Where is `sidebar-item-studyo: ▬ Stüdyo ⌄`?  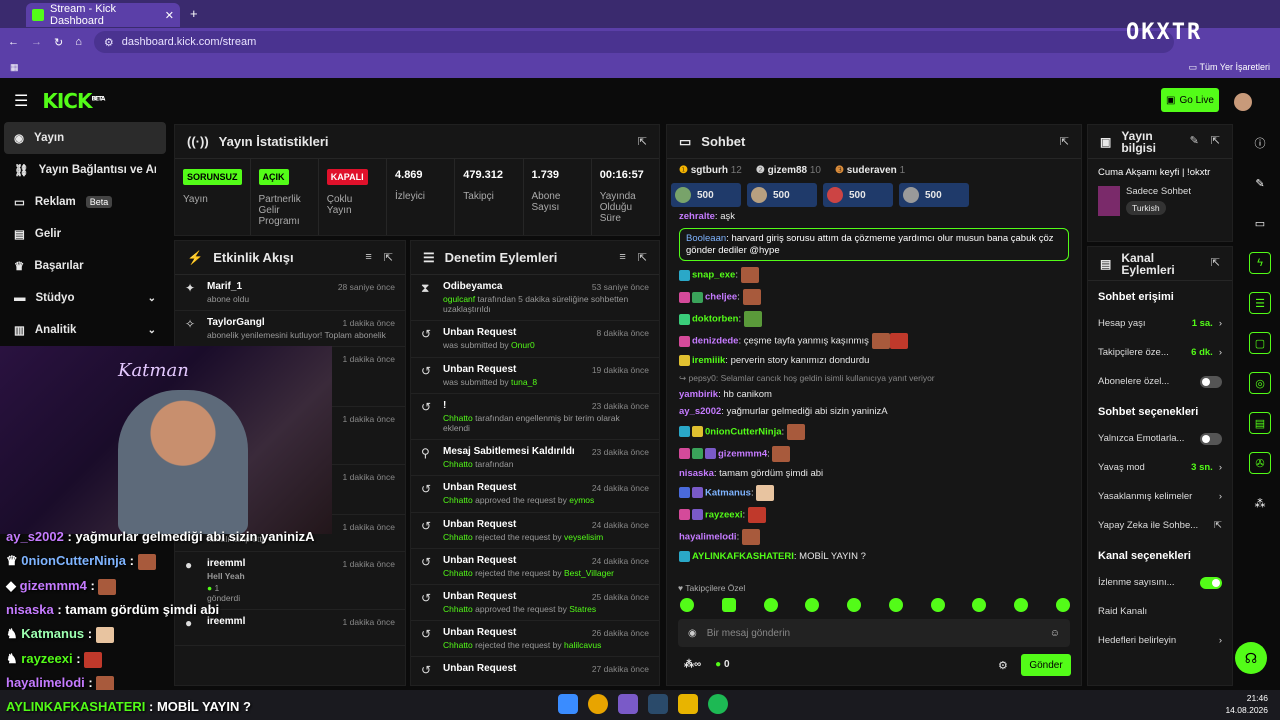 sidebar-item-studyo: ▬ Stüdyo ⌄ is located at coordinates (85, 298).